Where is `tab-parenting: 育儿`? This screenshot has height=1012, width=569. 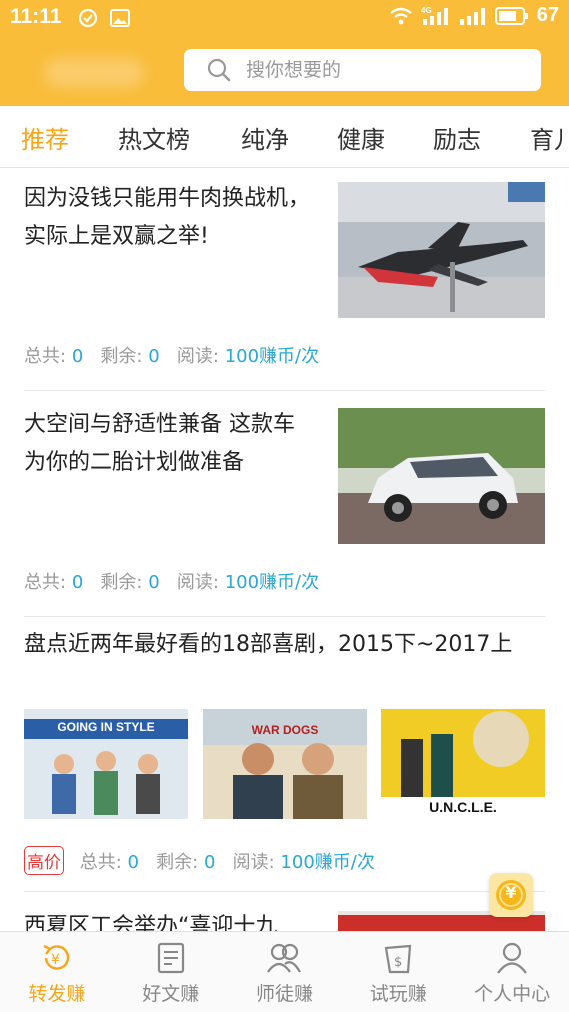
tab-parenting: 育儿 is located at coordinates (549, 137).